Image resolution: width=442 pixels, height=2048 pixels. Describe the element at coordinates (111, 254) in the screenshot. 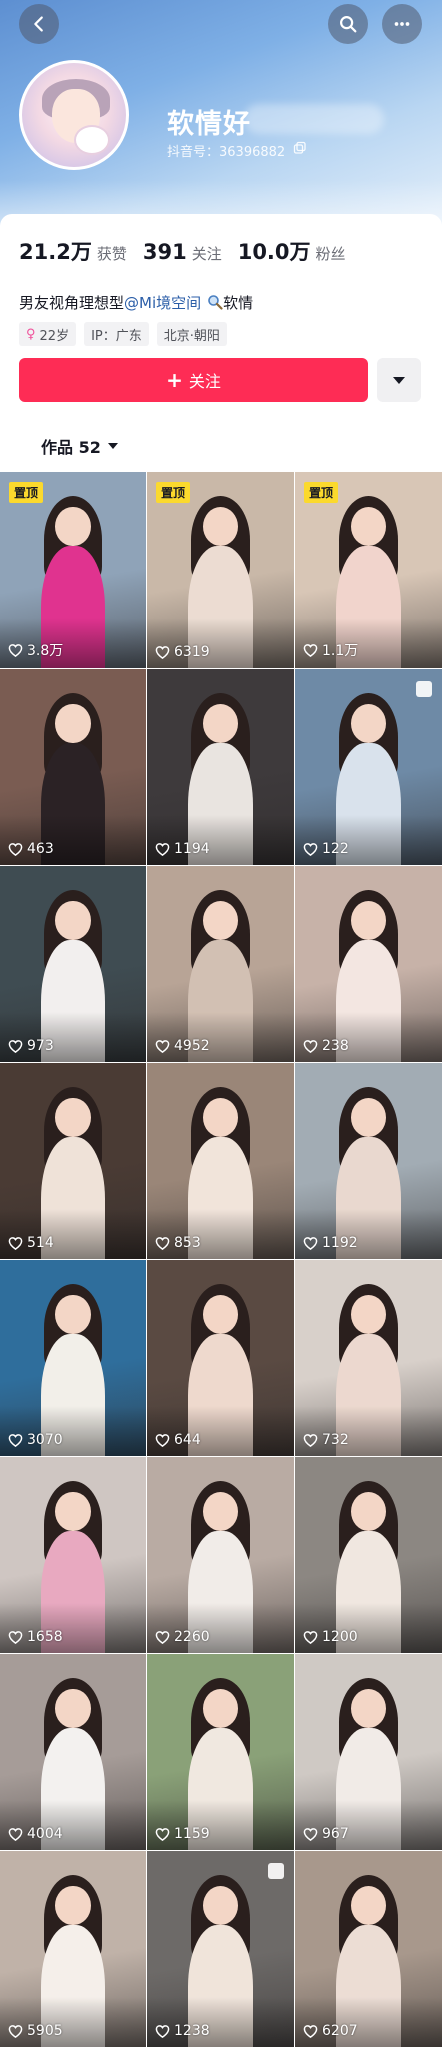

I see `stat-likes-label: 获赞` at that location.